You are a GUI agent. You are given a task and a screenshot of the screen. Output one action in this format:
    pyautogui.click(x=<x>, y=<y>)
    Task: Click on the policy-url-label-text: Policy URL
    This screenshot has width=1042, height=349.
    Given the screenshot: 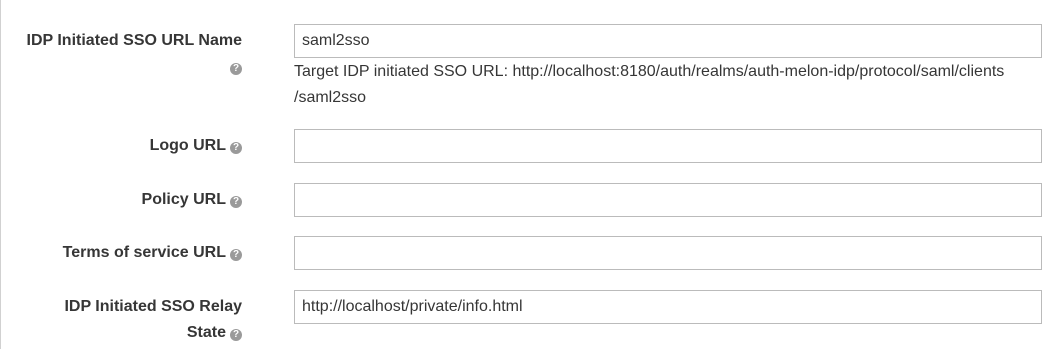 What is the action you would take?
    pyautogui.click(x=183, y=199)
    